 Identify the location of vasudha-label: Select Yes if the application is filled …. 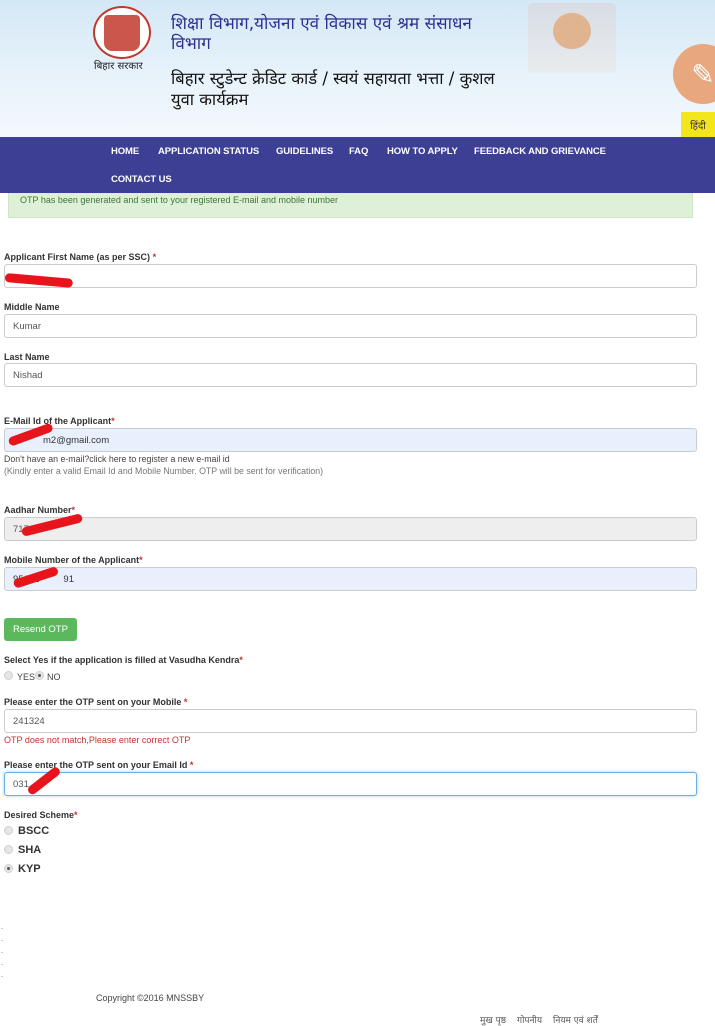
(123, 660).